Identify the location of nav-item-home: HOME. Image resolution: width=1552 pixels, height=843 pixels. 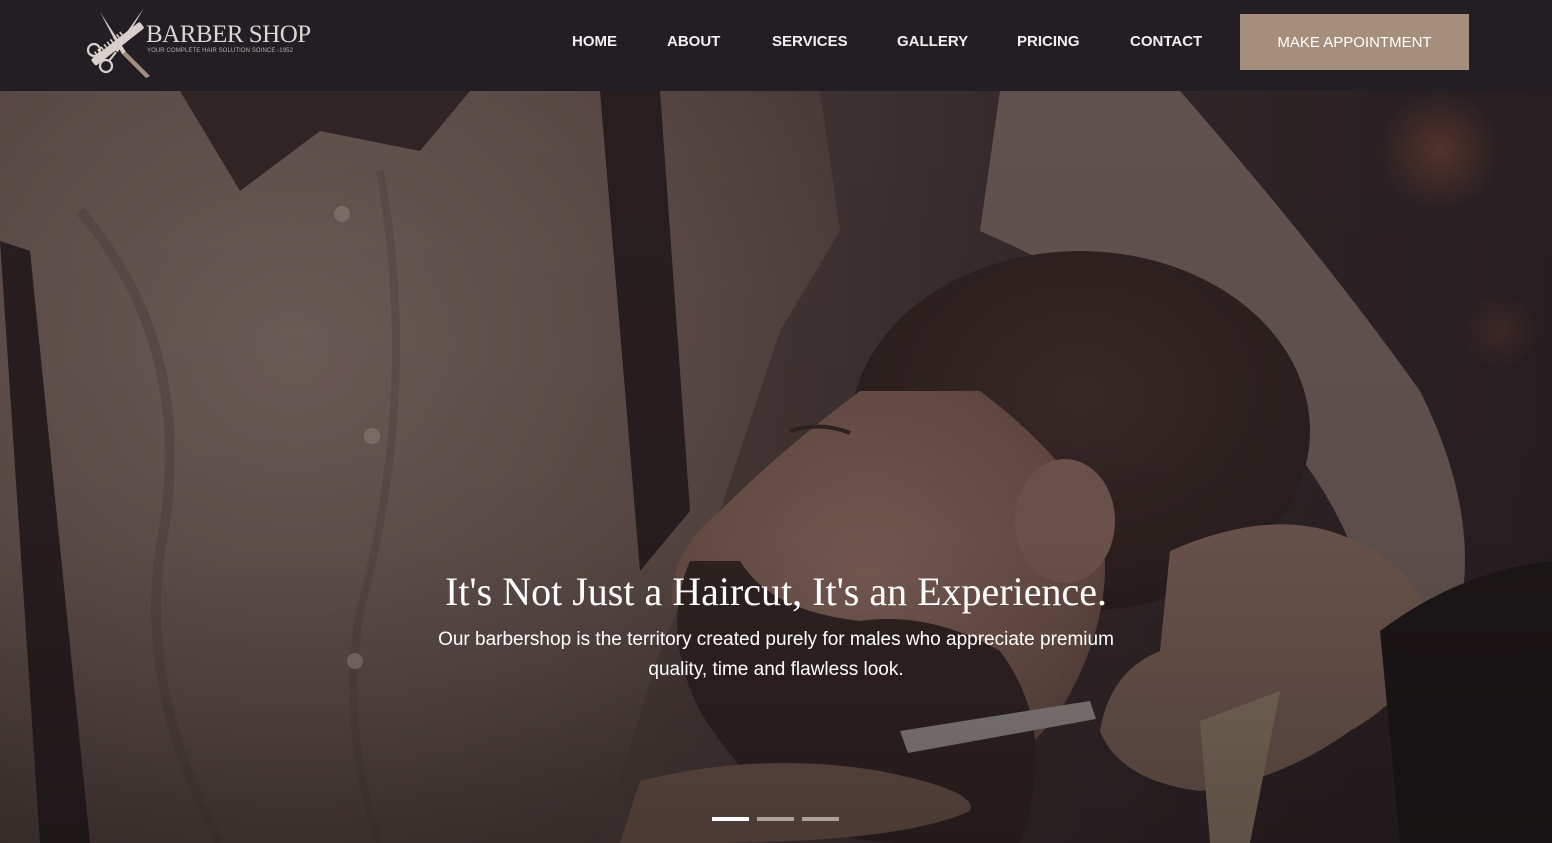
(594, 42).